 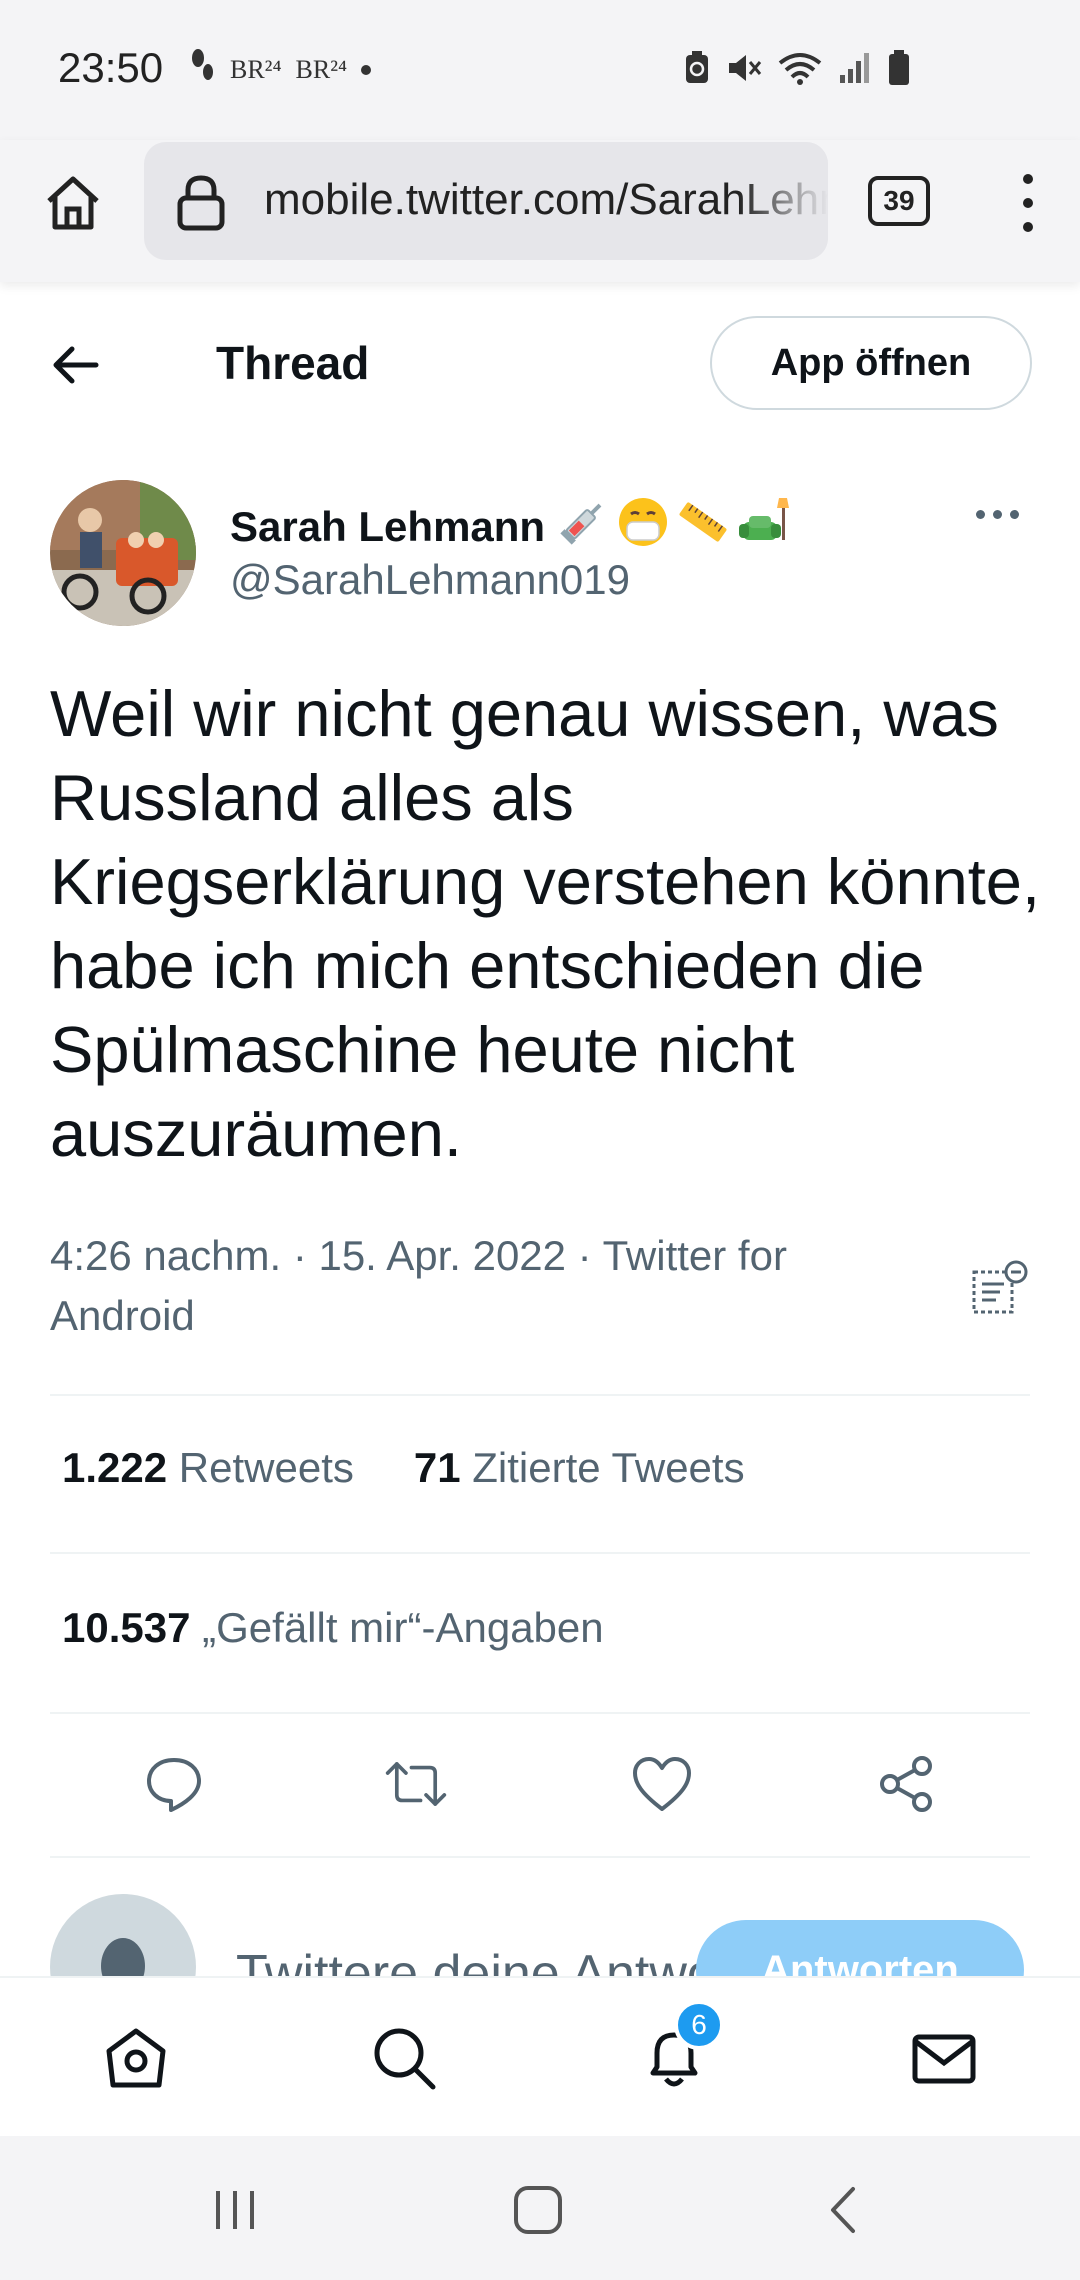 What do you see at coordinates (855, 70) in the screenshot?
I see `signal-icon` at bounding box center [855, 70].